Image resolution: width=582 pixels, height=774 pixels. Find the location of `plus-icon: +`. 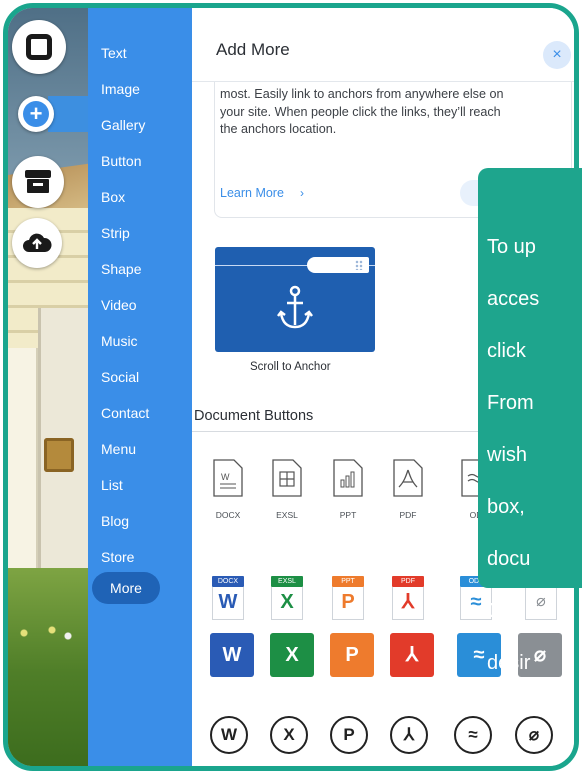

plus-icon: + is located at coordinates (36, 114).